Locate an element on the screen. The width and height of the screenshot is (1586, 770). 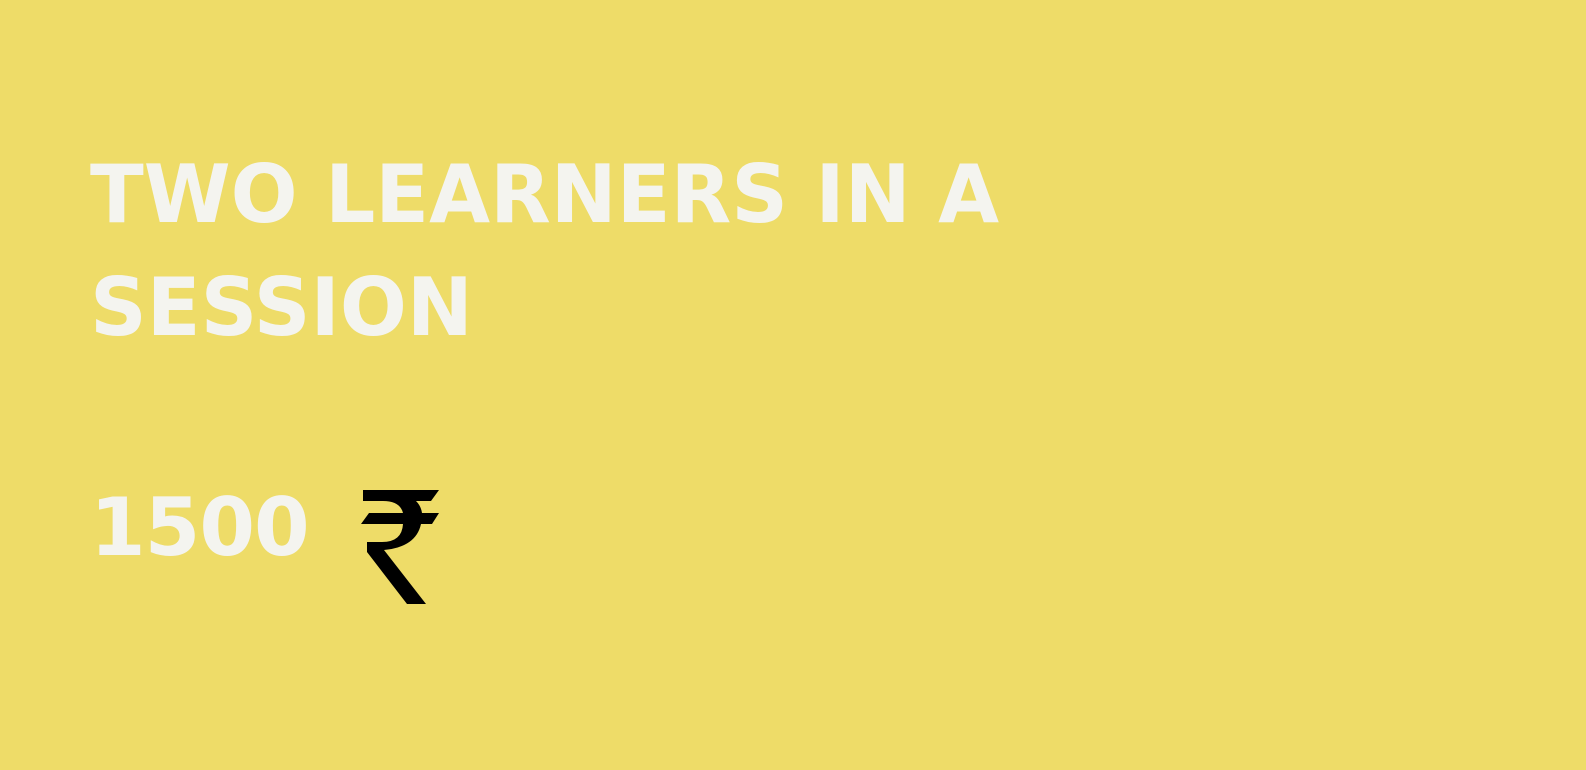
rupee-icon is located at coordinates (399, 547).